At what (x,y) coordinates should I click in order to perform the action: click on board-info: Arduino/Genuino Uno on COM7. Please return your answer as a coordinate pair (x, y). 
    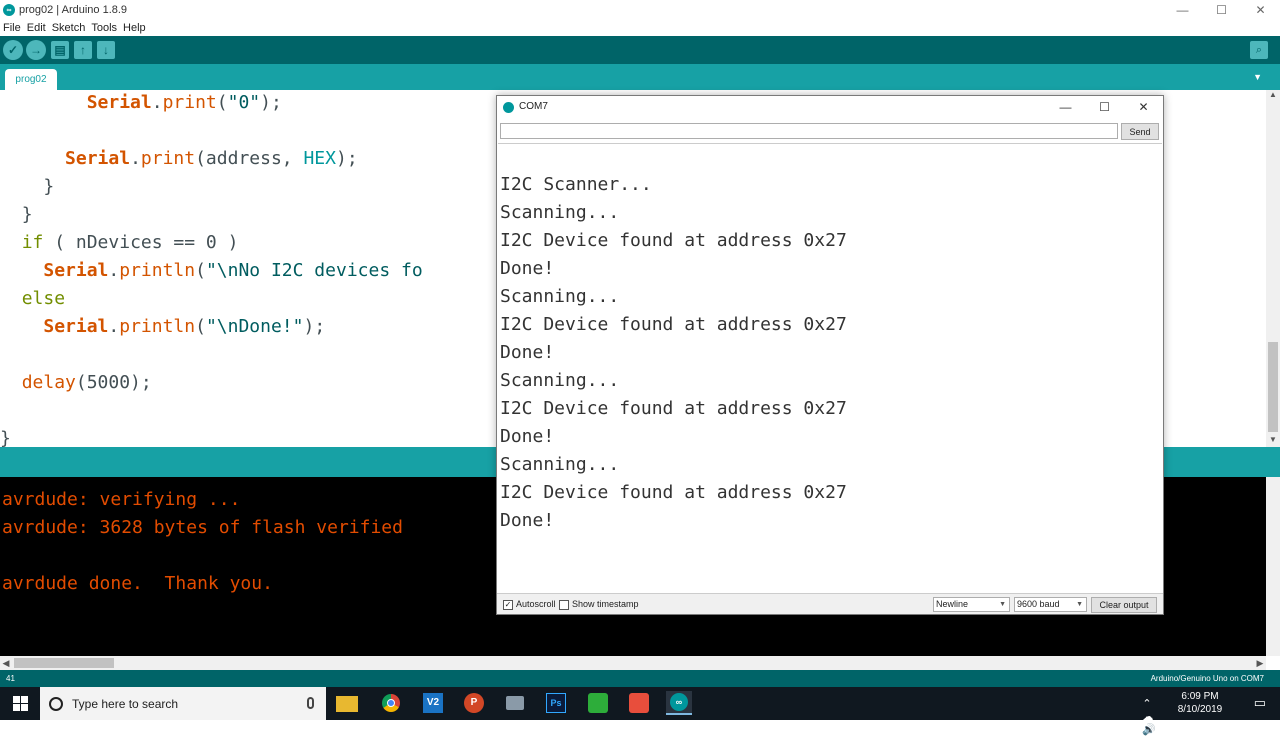
    Looking at the image, I should click on (1207, 678).